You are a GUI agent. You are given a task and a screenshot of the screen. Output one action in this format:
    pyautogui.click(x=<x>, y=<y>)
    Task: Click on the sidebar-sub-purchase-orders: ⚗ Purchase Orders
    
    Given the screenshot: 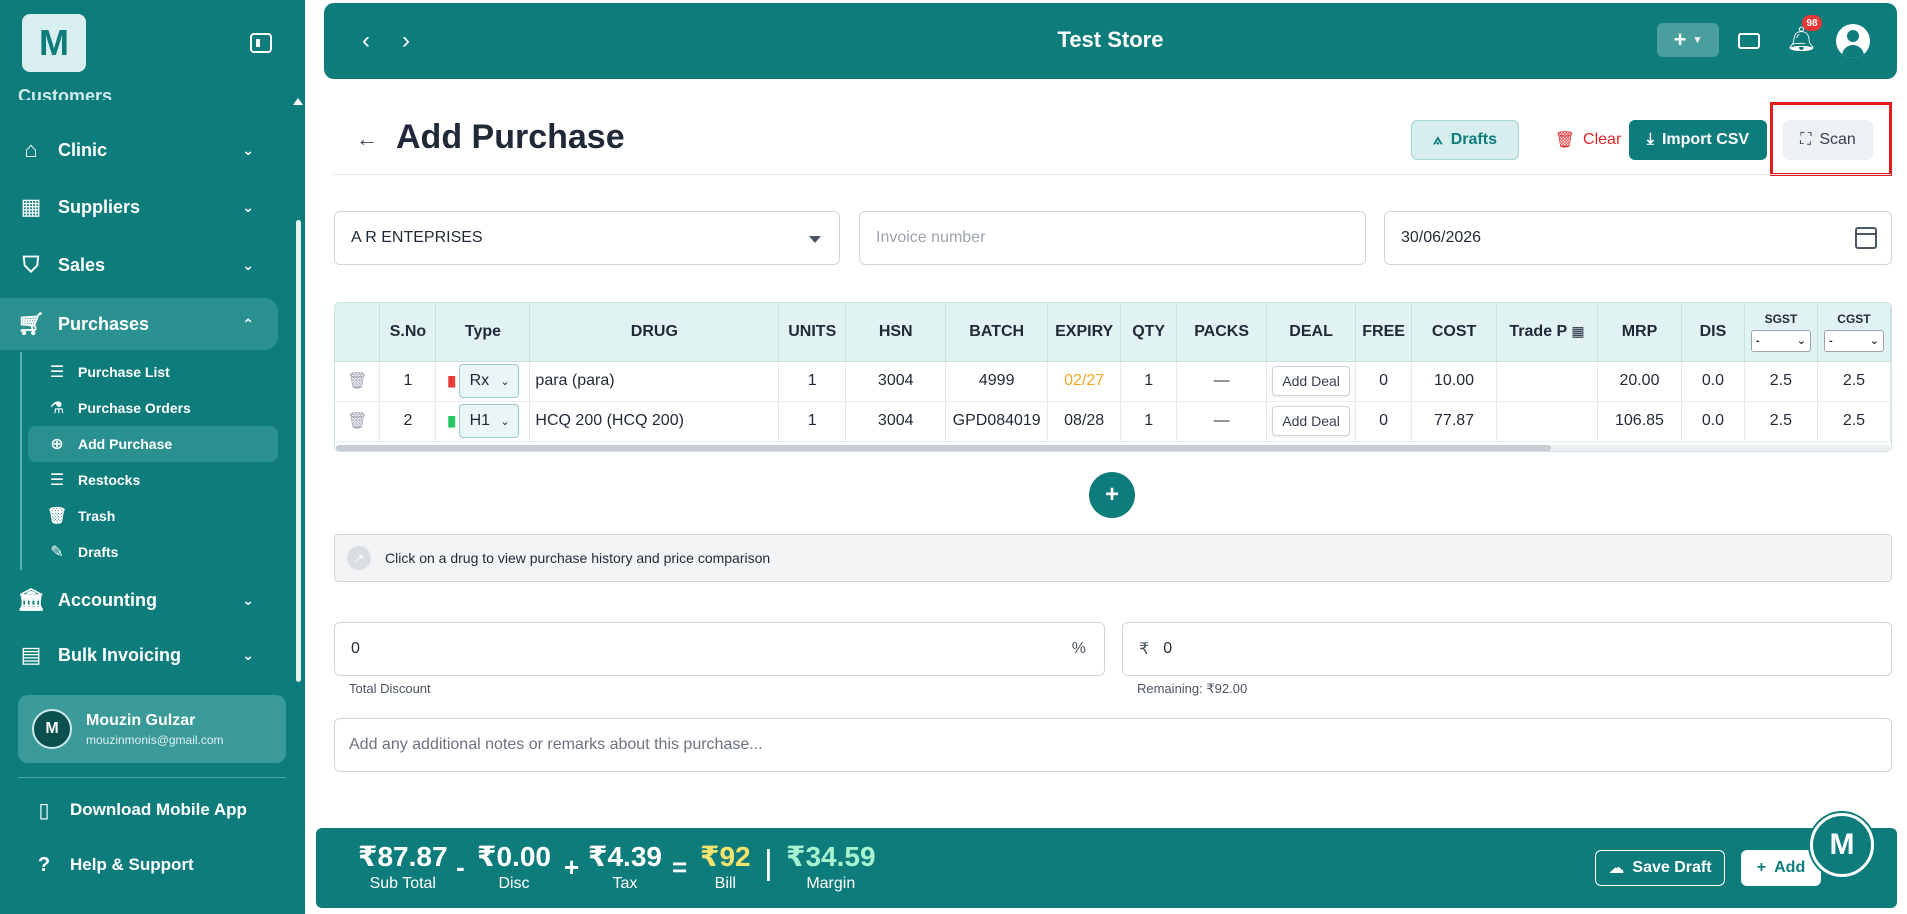 What is the action you would take?
    pyautogui.click(x=153, y=408)
    